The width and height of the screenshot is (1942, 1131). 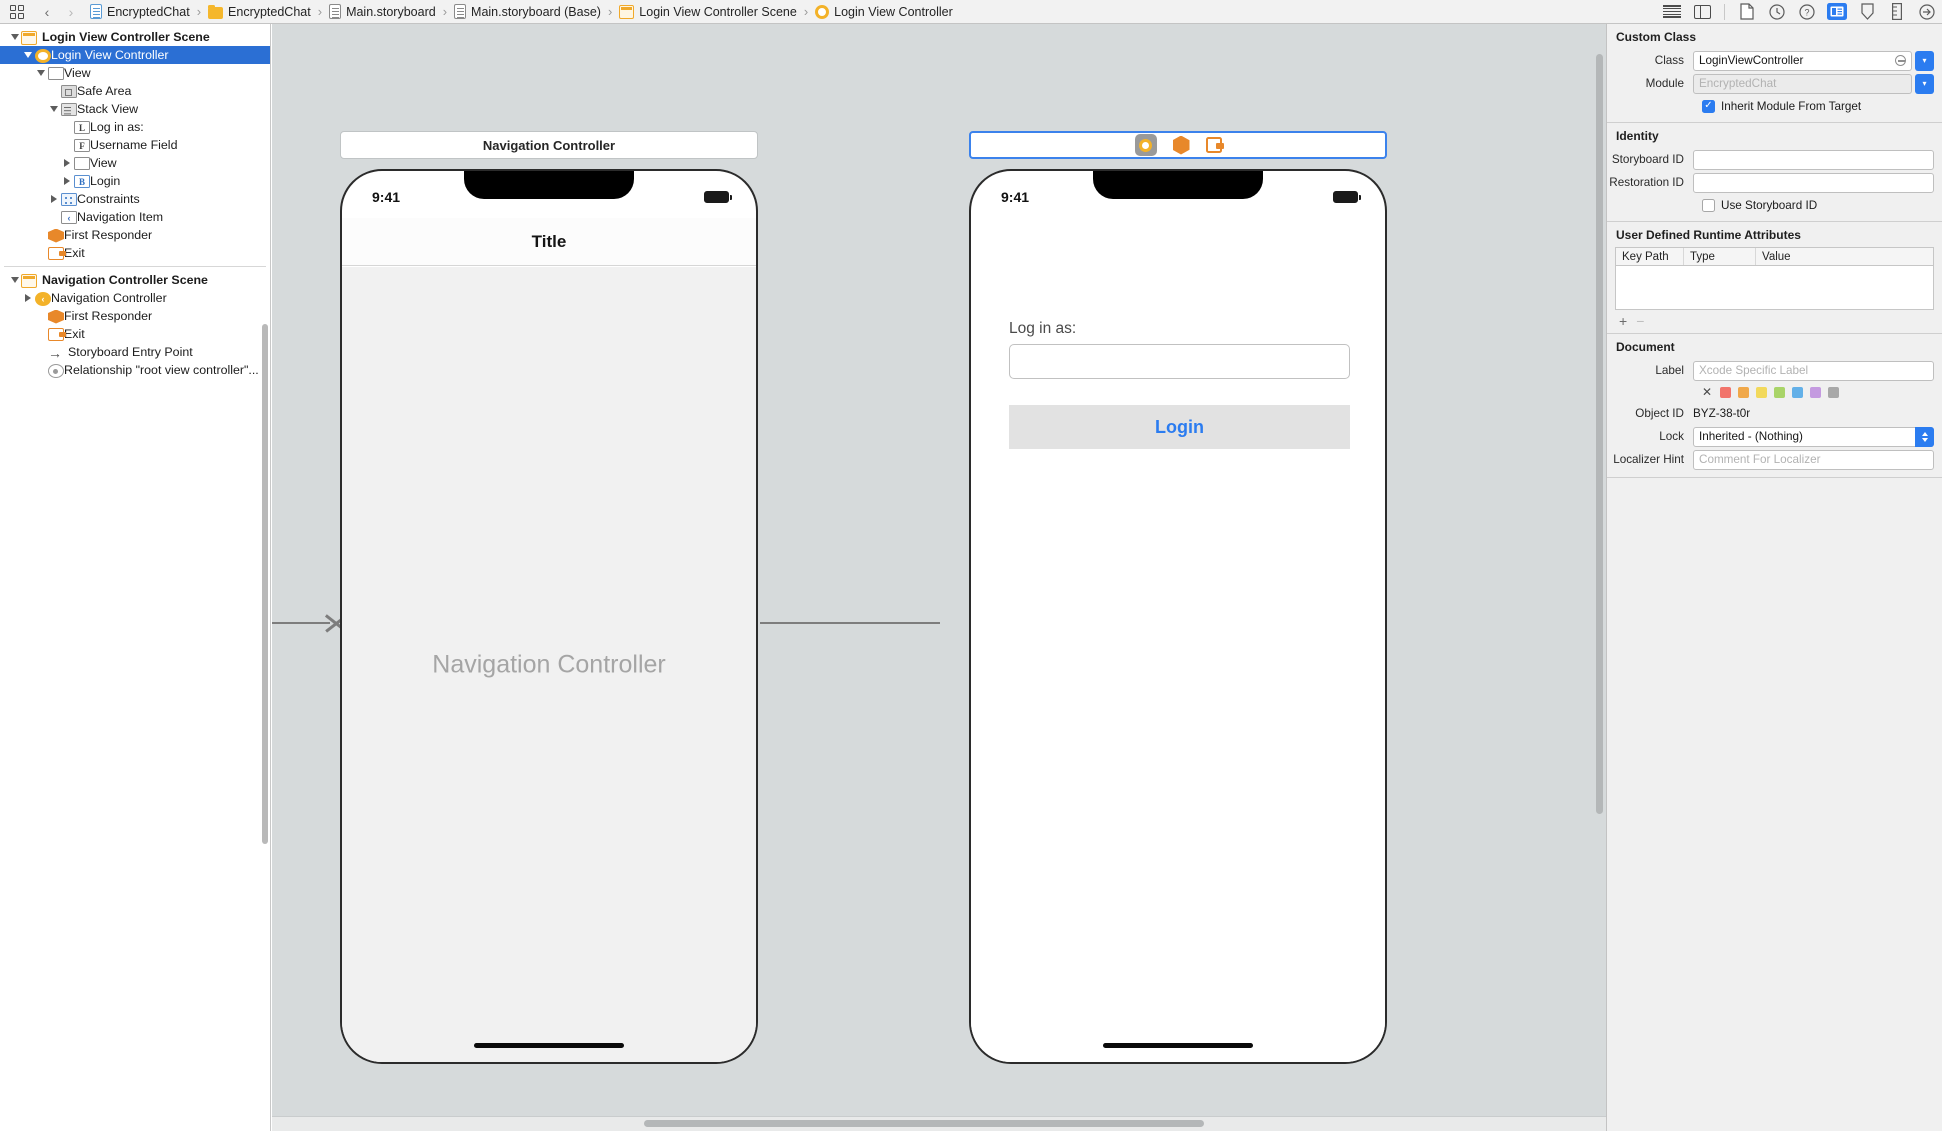 I want to click on outline-item-safe-area: Safe Area, so click(x=135, y=91).